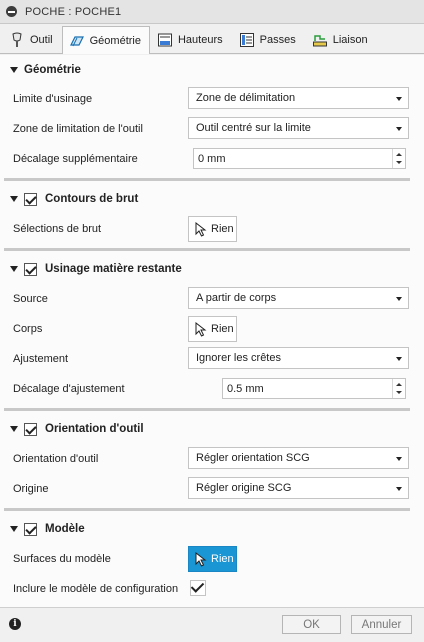  I want to click on dialog-title: POCHE : POCHE1, so click(73, 11).